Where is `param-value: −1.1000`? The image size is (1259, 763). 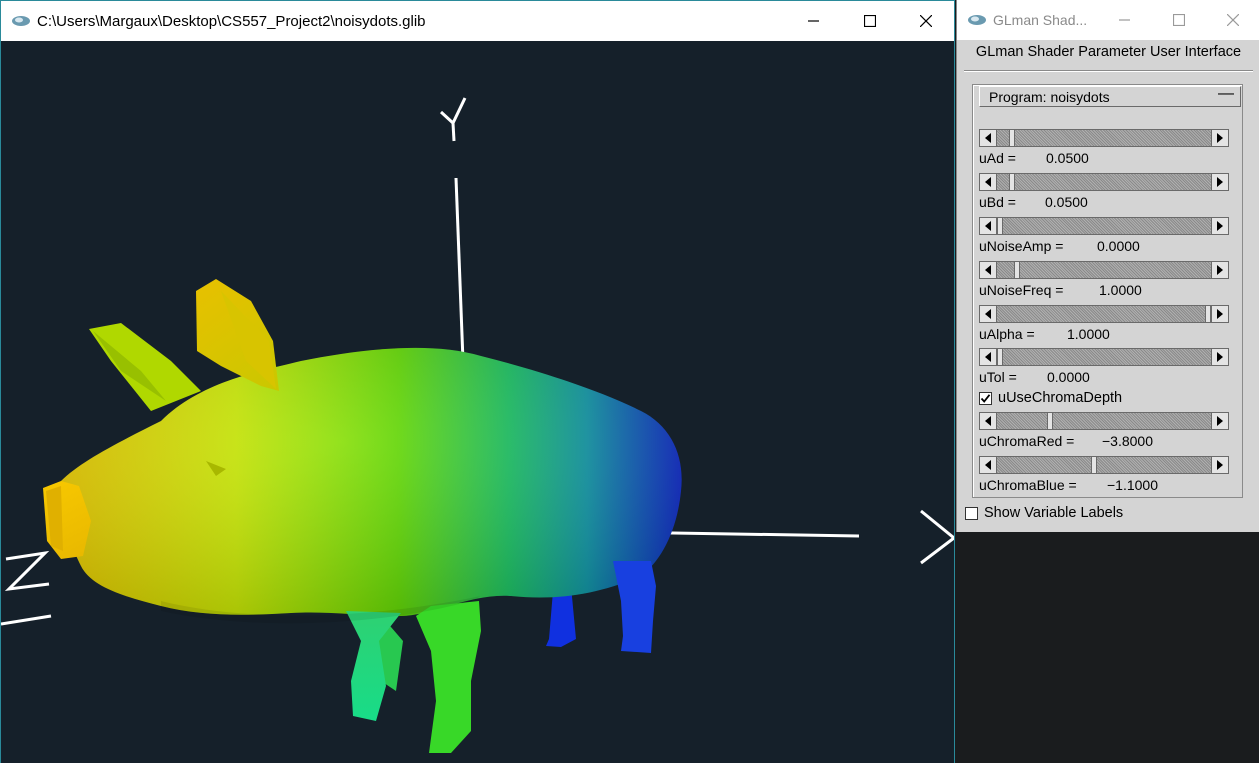
param-value: −1.1000 is located at coordinates (1132, 485).